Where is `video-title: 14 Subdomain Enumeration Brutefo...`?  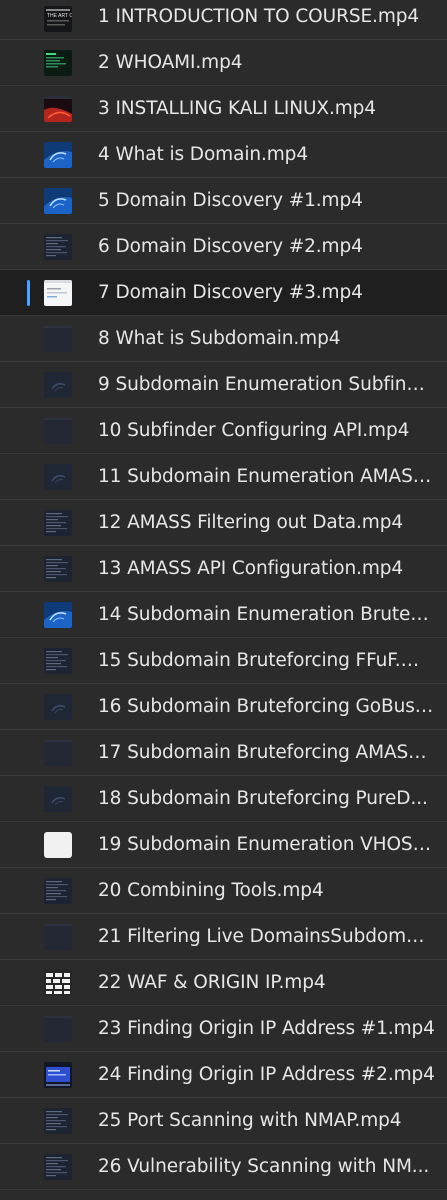 video-title: 14 Subdomain Enumeration Brutefo... is located at coordinates (266, 614).